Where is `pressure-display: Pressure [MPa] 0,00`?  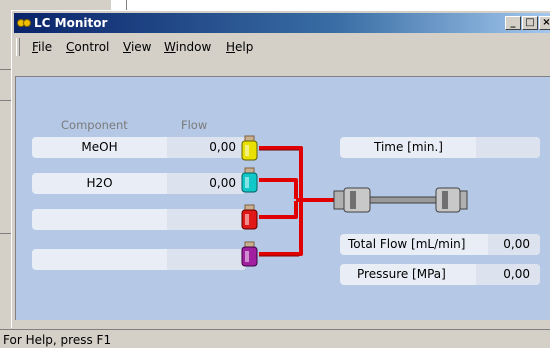
pressure-display: Pressure [MPa] 0,00 is located at coordinates (440, 274).